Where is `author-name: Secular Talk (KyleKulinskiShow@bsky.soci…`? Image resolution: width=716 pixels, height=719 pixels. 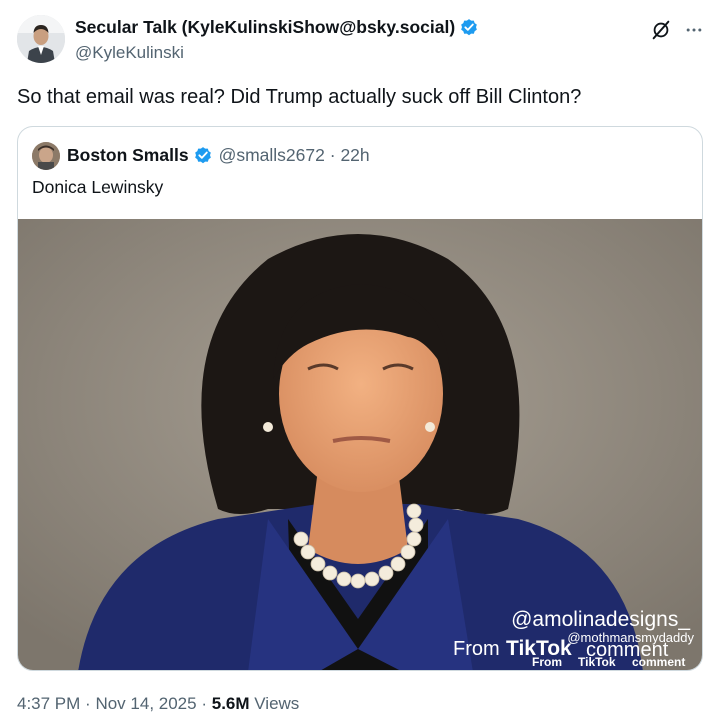
author-name: Secular Talk (KyleKulinskiShow@bsky.soci… is located at coordinates (277, 27).